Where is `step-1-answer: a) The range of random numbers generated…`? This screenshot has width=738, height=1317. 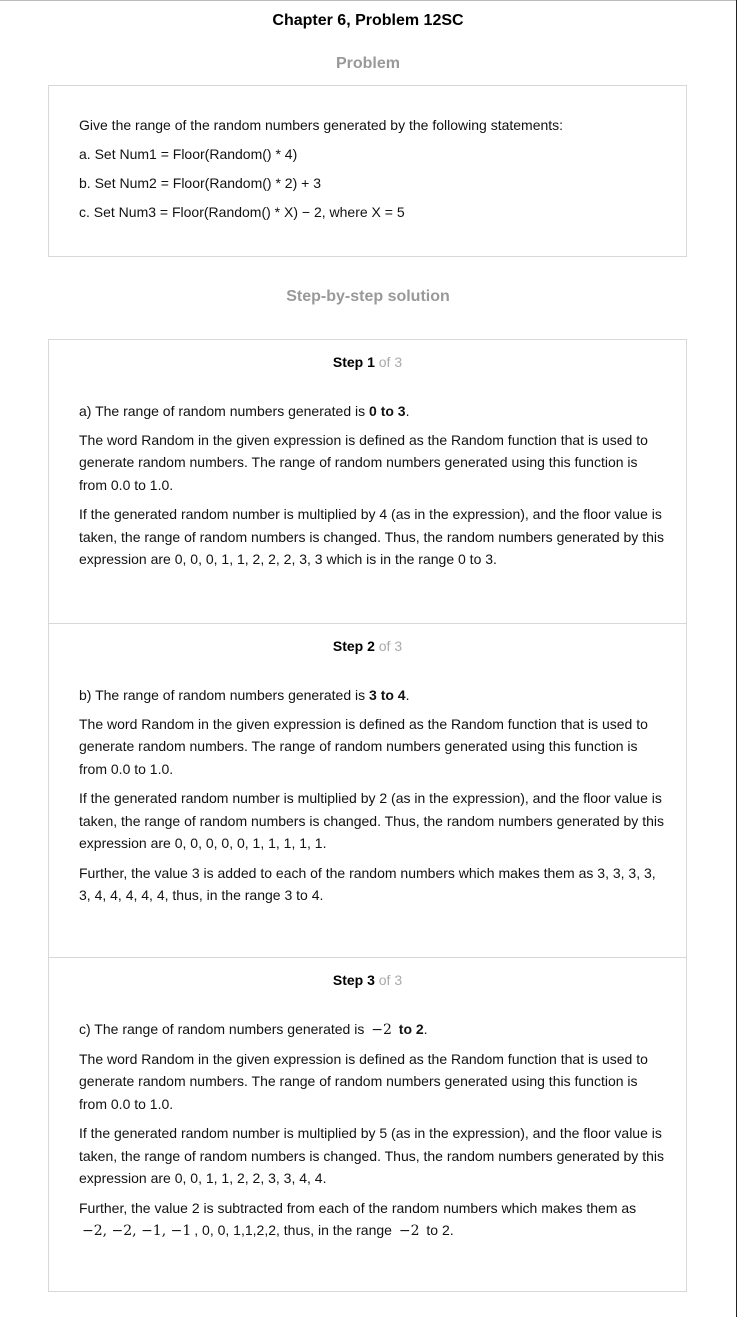
step-1-answer: a) The range of random numbers generated… is located at coordinates (371, 411).